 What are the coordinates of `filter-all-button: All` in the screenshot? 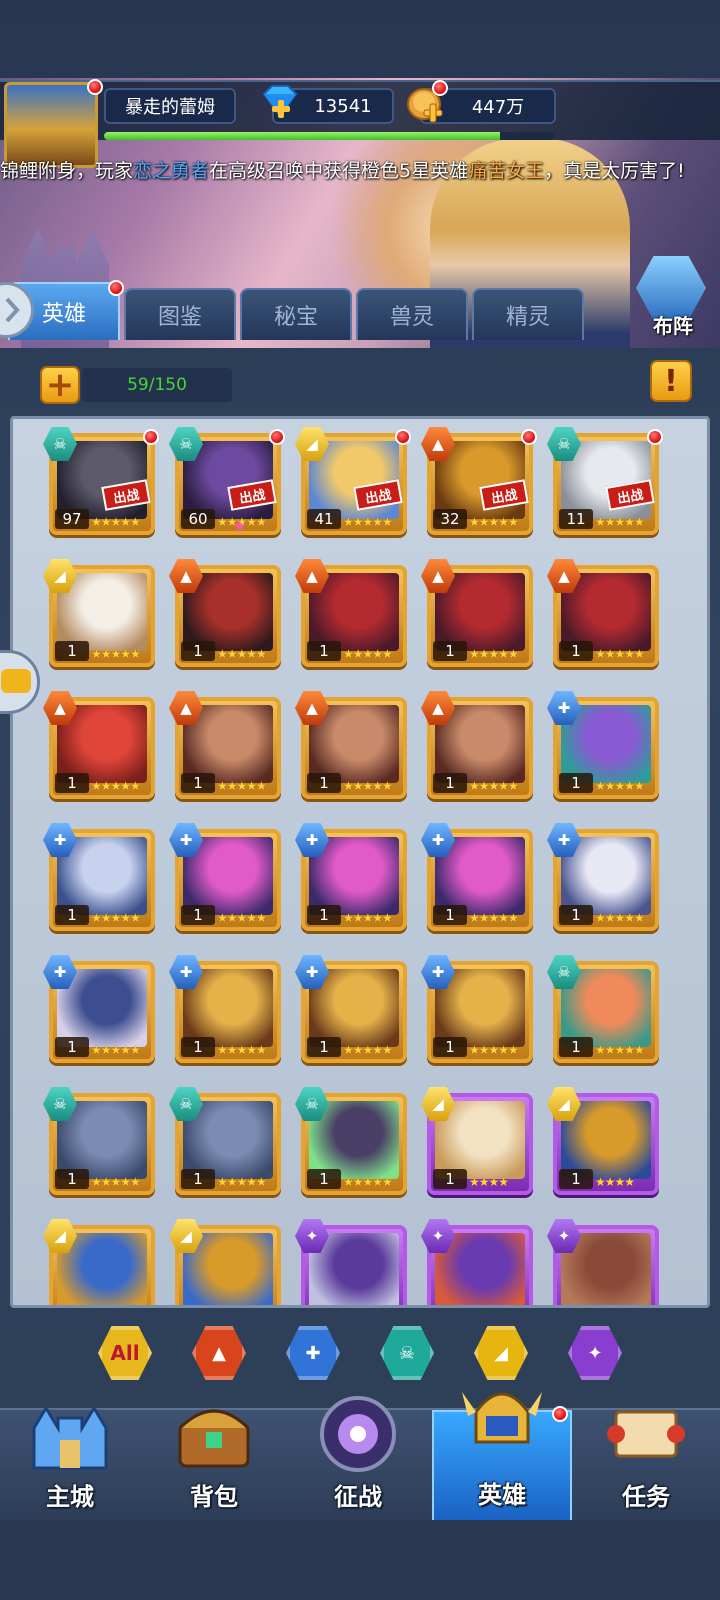 It's located at (125, 1353).